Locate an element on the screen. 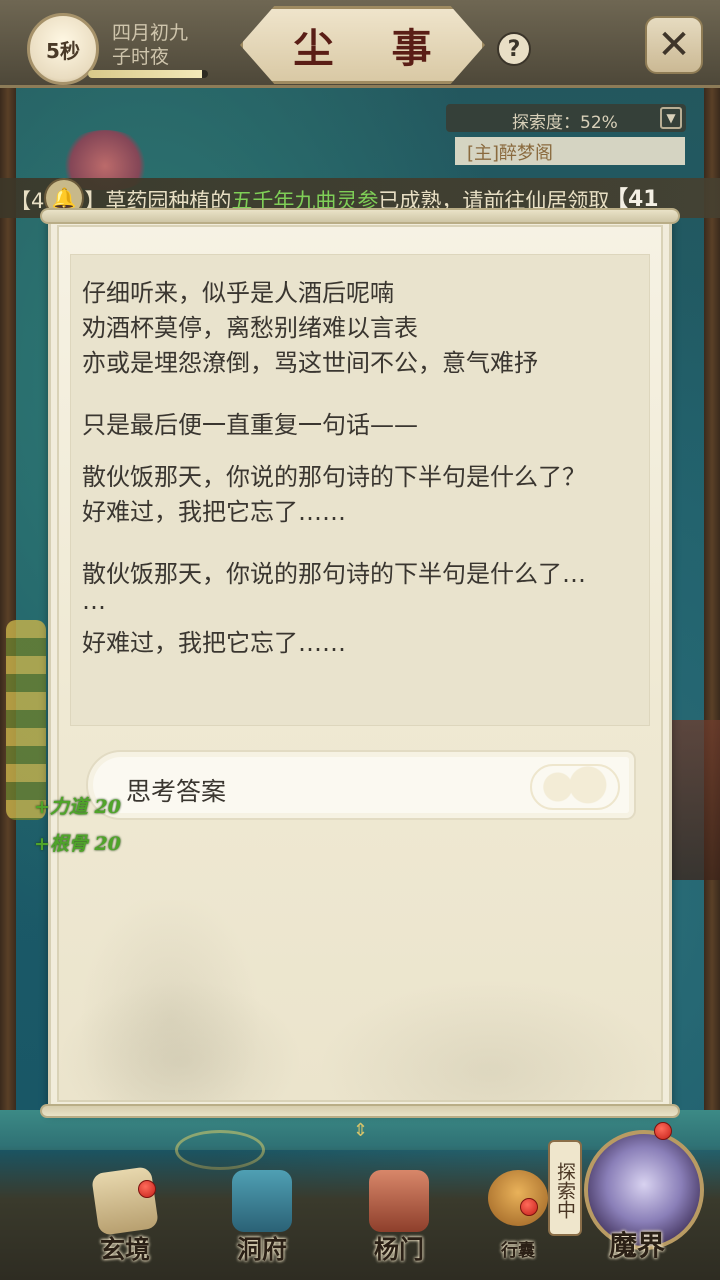 The height and width of the screenshot is (1280, 720). story-line: 劝酒杯莫停，离愁别绪难以言表 is located at coordinates (250, 328).